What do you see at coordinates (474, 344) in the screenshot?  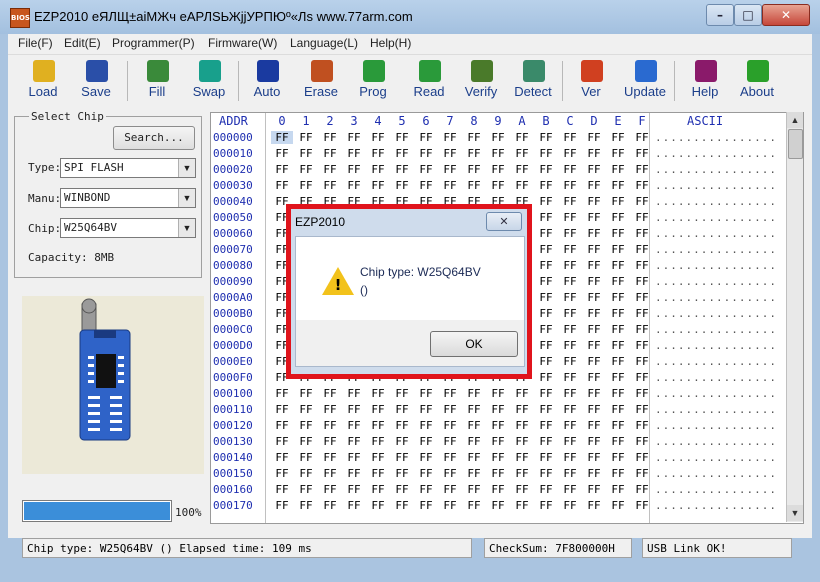 I see `ok-button: OK` at bounding box center [474, 344].